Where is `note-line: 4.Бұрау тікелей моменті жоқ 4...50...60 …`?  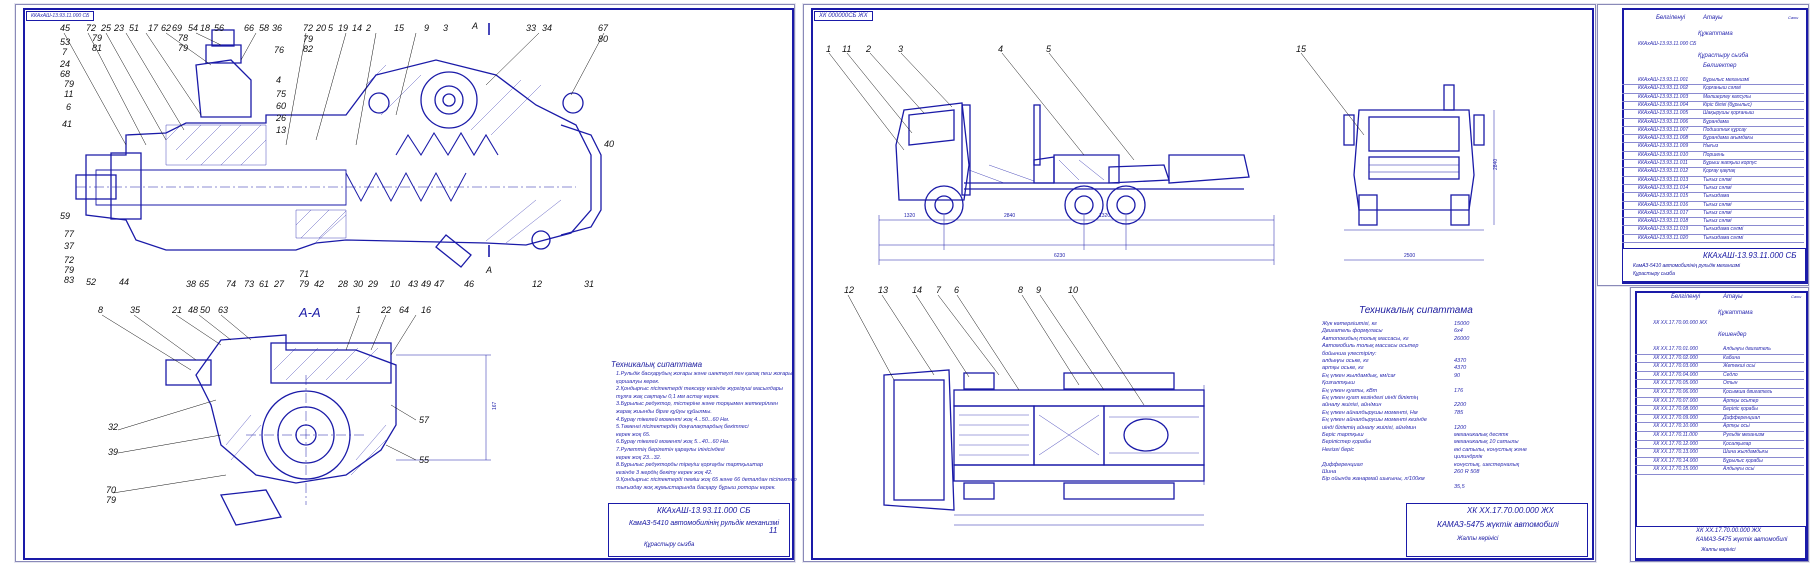
note-line: 4.Бұрау тікелей моменті жоқ 4...50...60 … is located at coordinates (673, 419).